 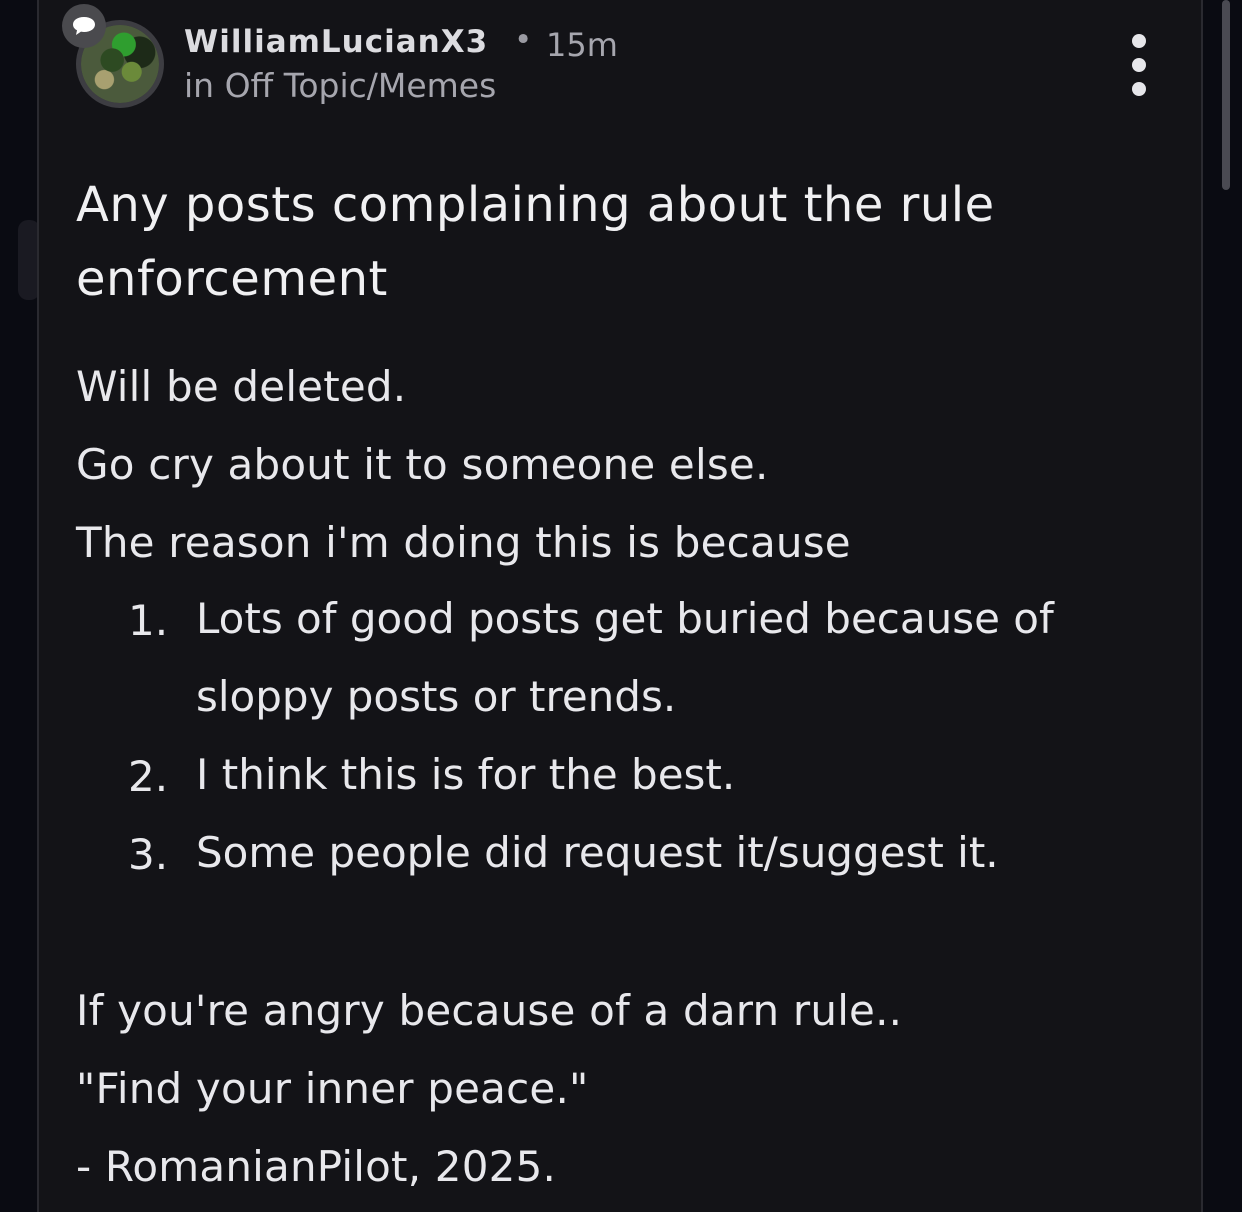 What do you see at coordinates (332, 1088) in the screenshot?
I see `body-quote: "Find your inner peace."` at bounding box center [332, 1088].